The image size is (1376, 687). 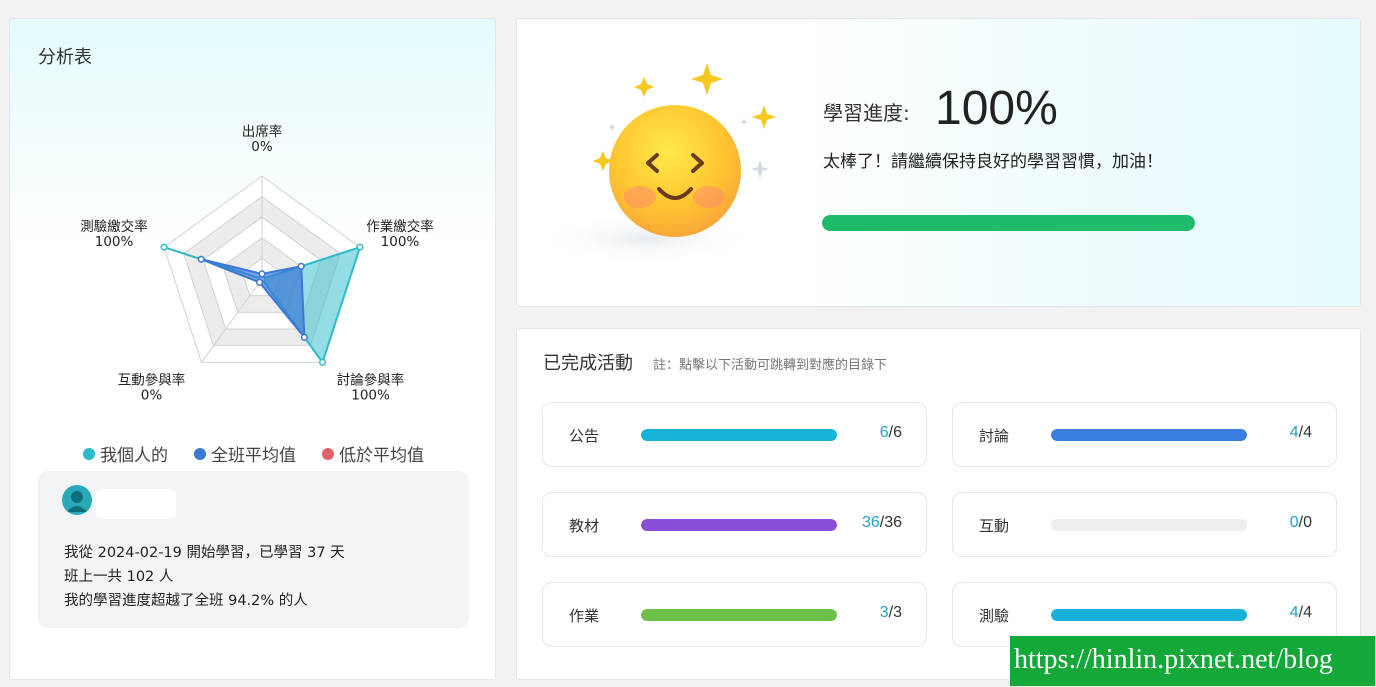 I want to click on legend-item-below-average: 低於平均值, so click(x=373, y=453).